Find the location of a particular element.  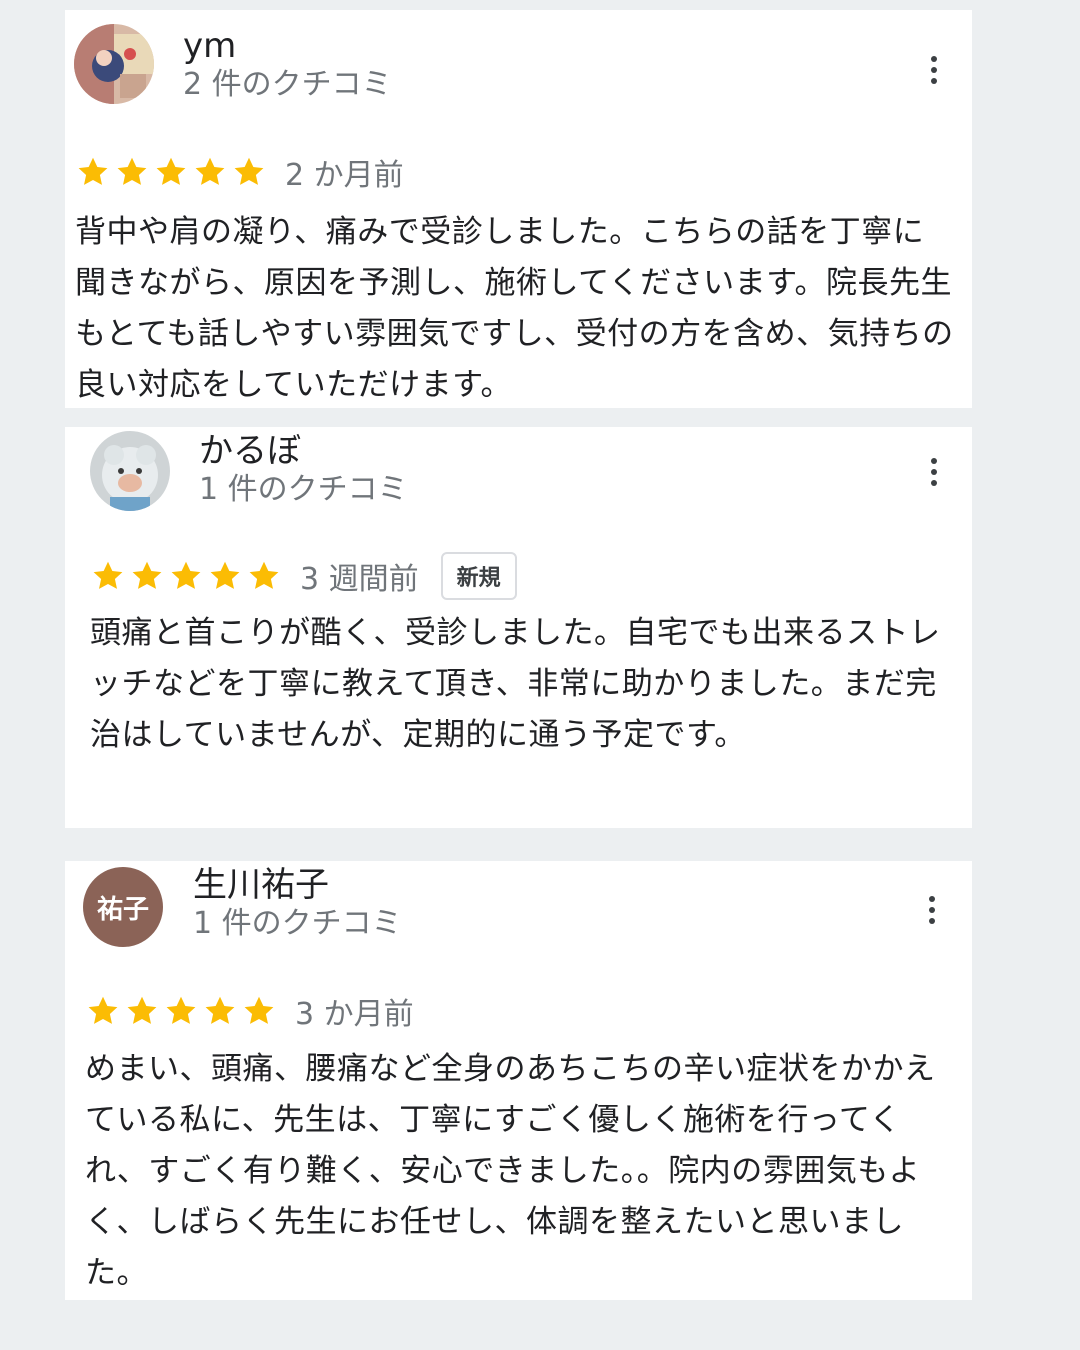

avatar: 祐子 is located at coordinates (123, 907).